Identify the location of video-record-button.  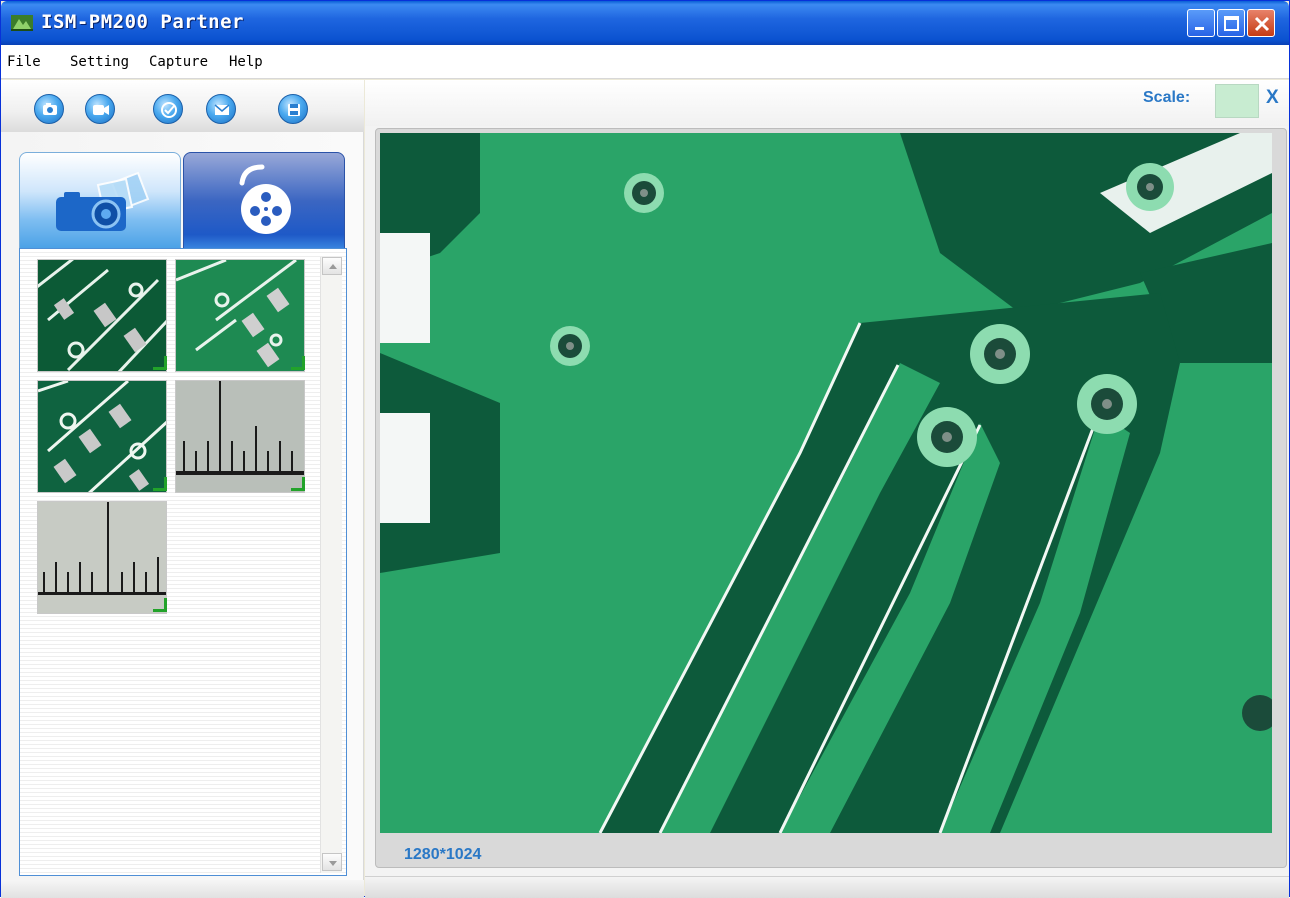
(100, 109).